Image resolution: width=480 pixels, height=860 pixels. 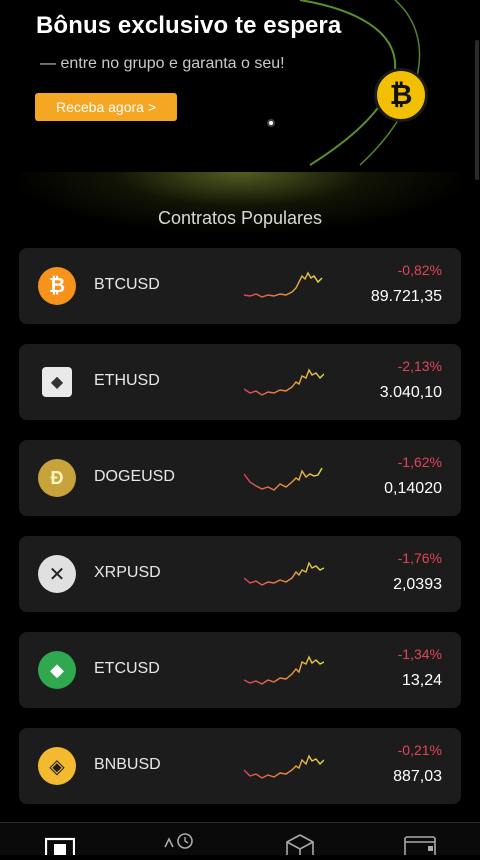 What do you see at coordinates (60, 846) in the screenshot?
I see `home-square-icon` at bounding box center [60, 846].